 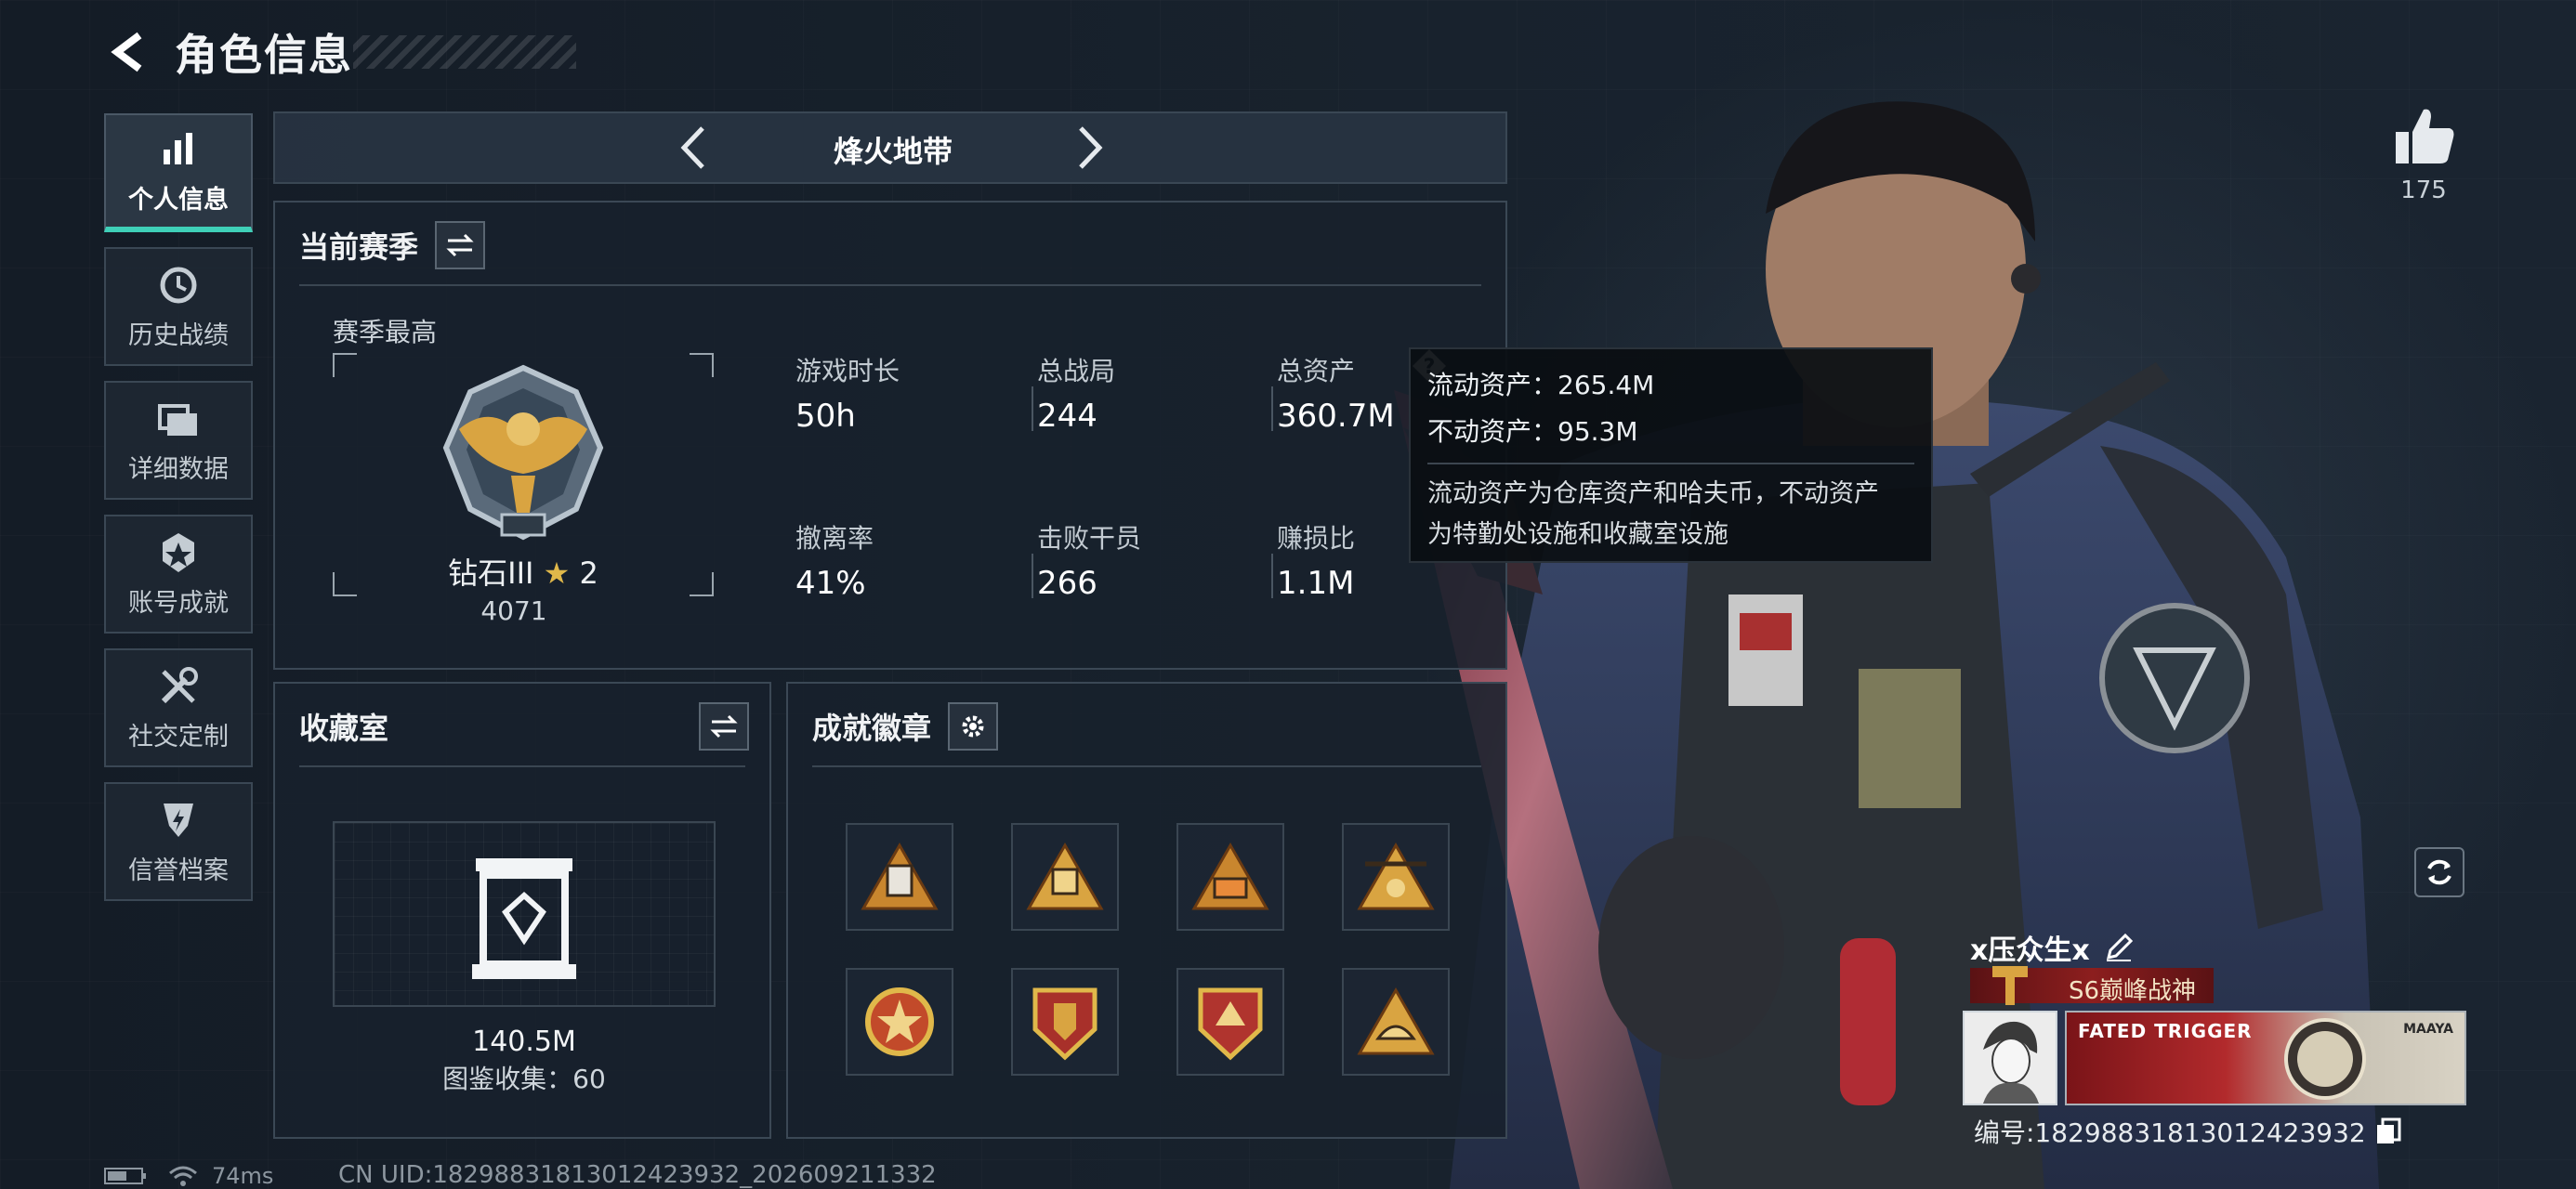 I want to click on stat-play-time: 游戏时长 50h, so click(x=847, y=396).